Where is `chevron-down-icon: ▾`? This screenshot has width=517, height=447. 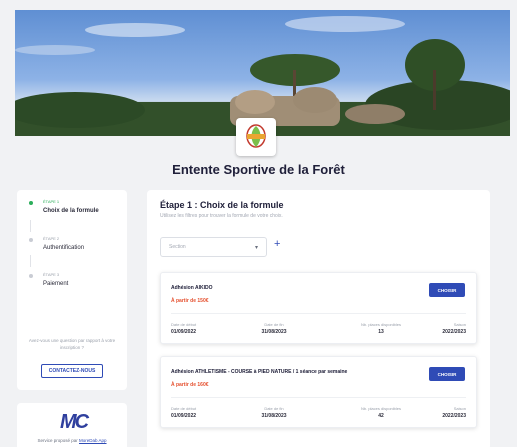 chevron-down-icon: ▾ is located at coordinates (256, 247).